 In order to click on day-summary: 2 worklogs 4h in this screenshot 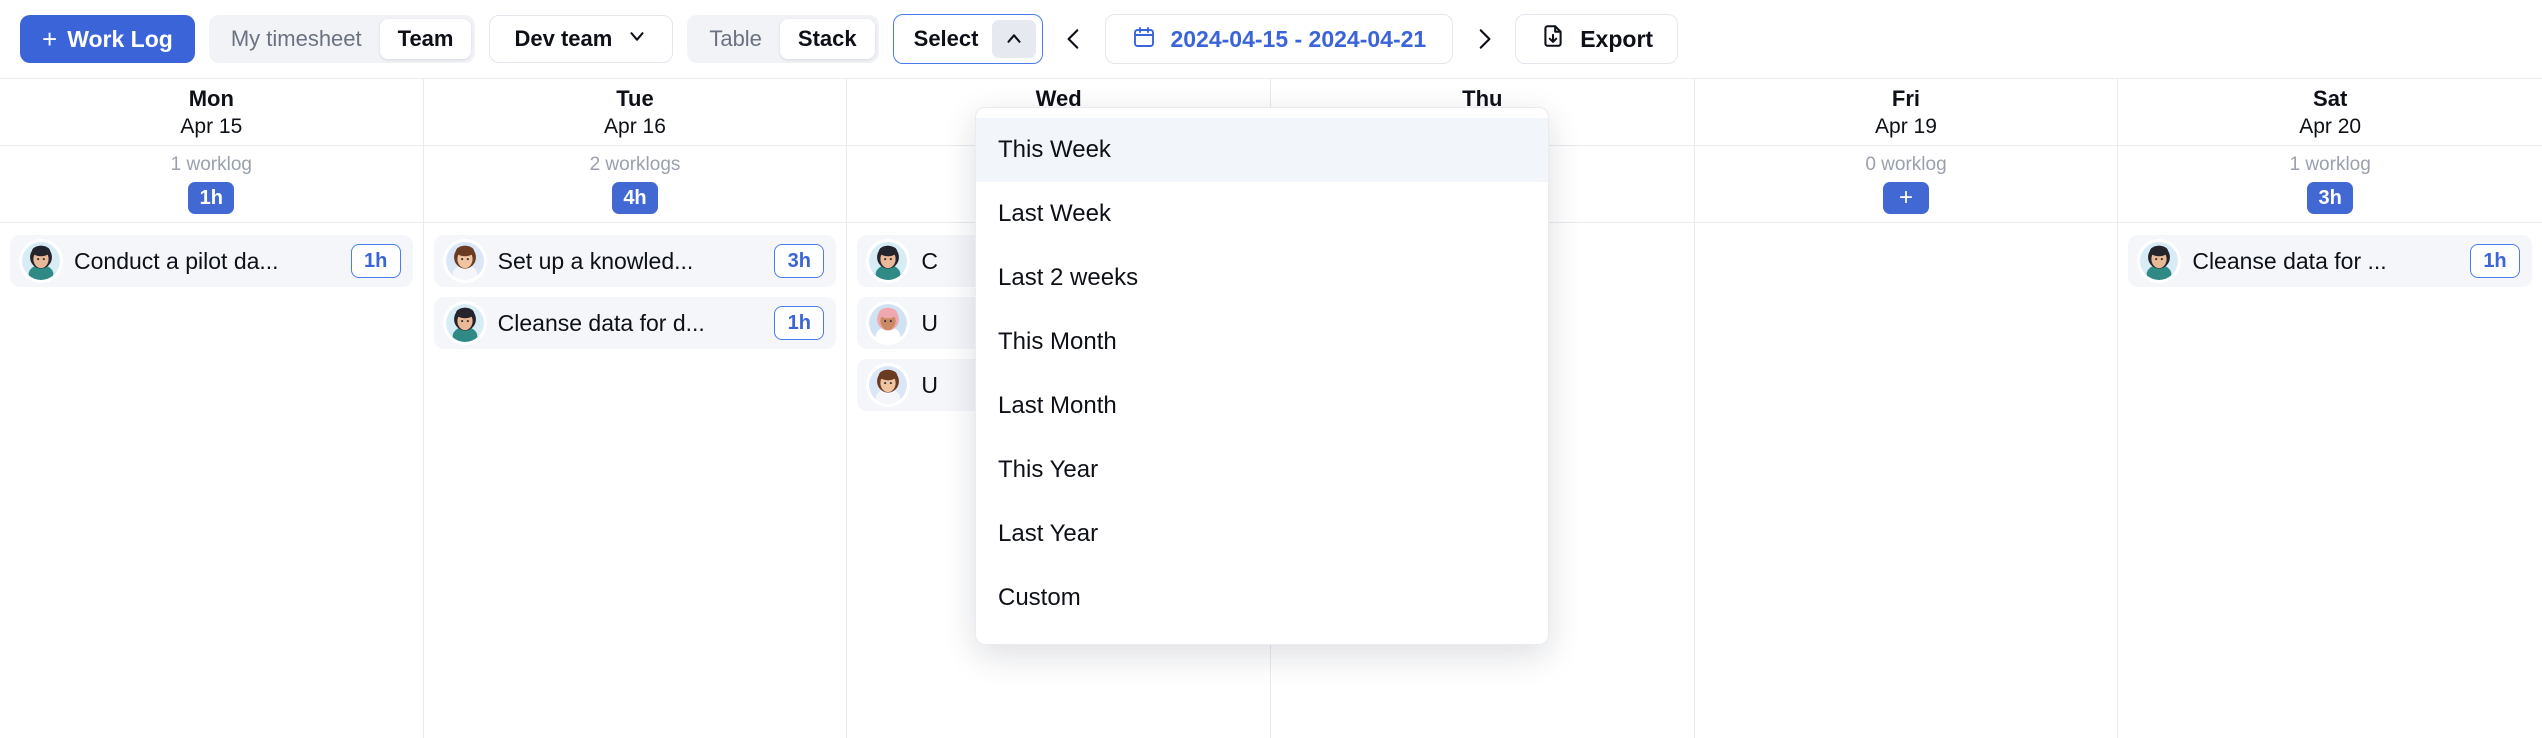, I will do `click(635, 184)`.